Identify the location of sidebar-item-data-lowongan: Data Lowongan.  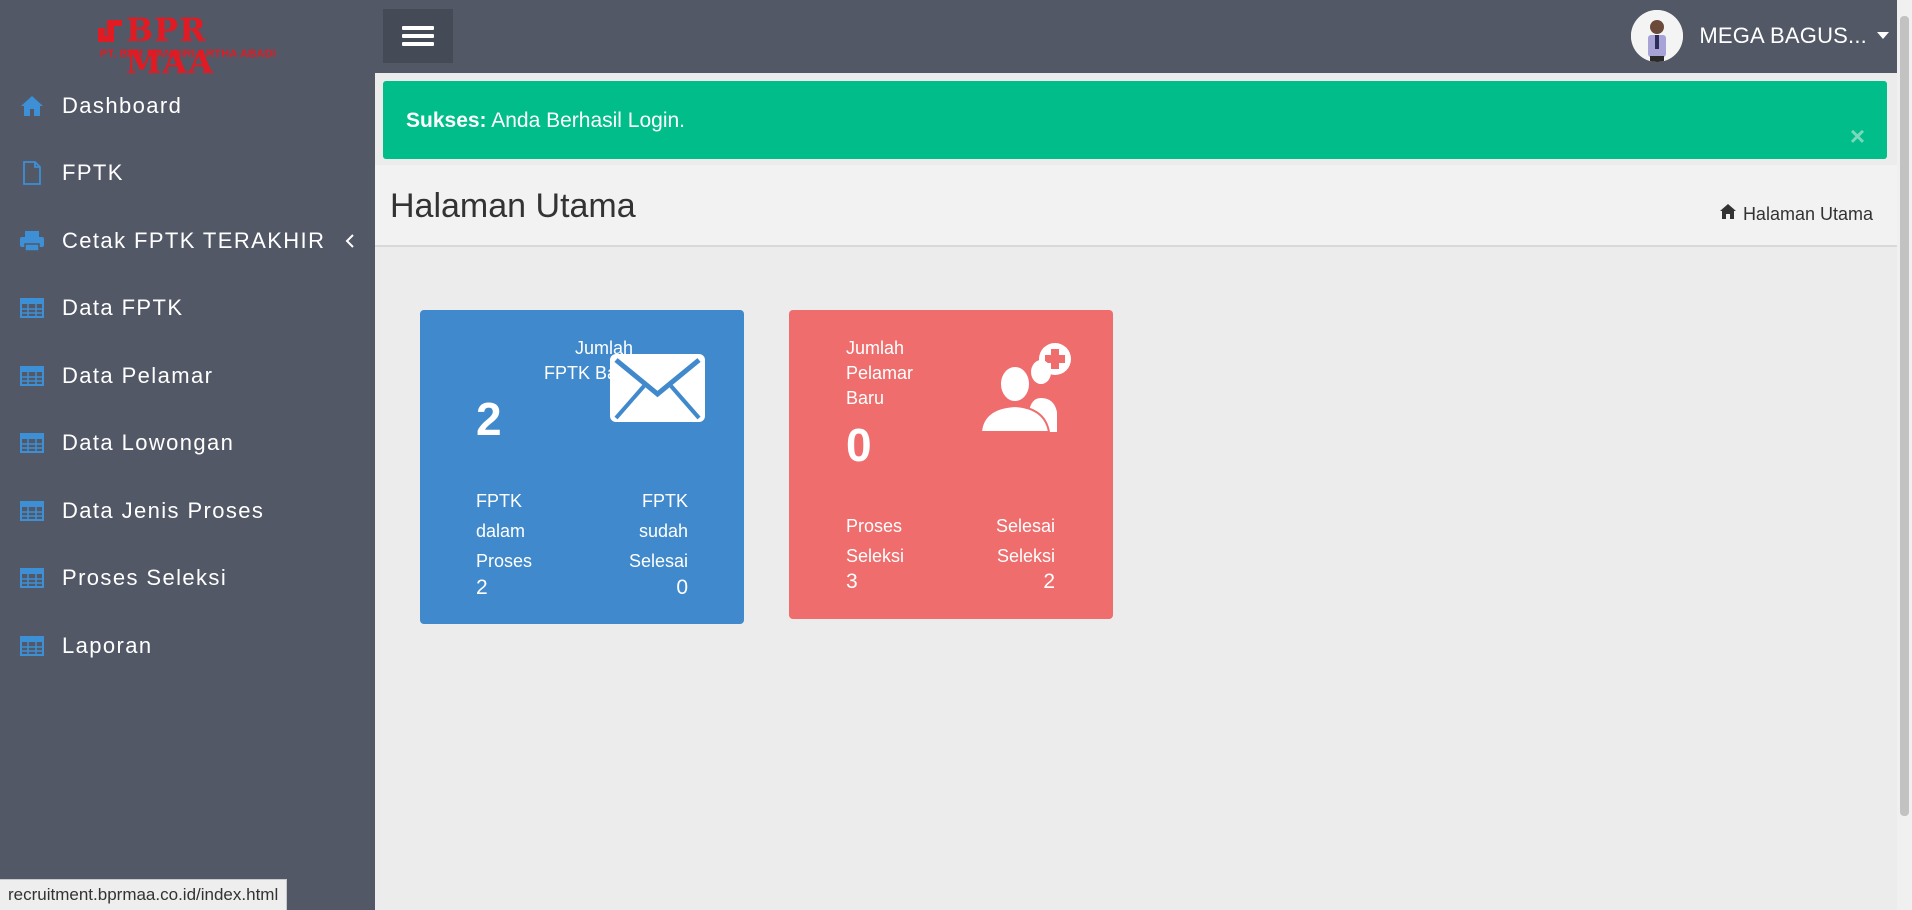
(187, 444).